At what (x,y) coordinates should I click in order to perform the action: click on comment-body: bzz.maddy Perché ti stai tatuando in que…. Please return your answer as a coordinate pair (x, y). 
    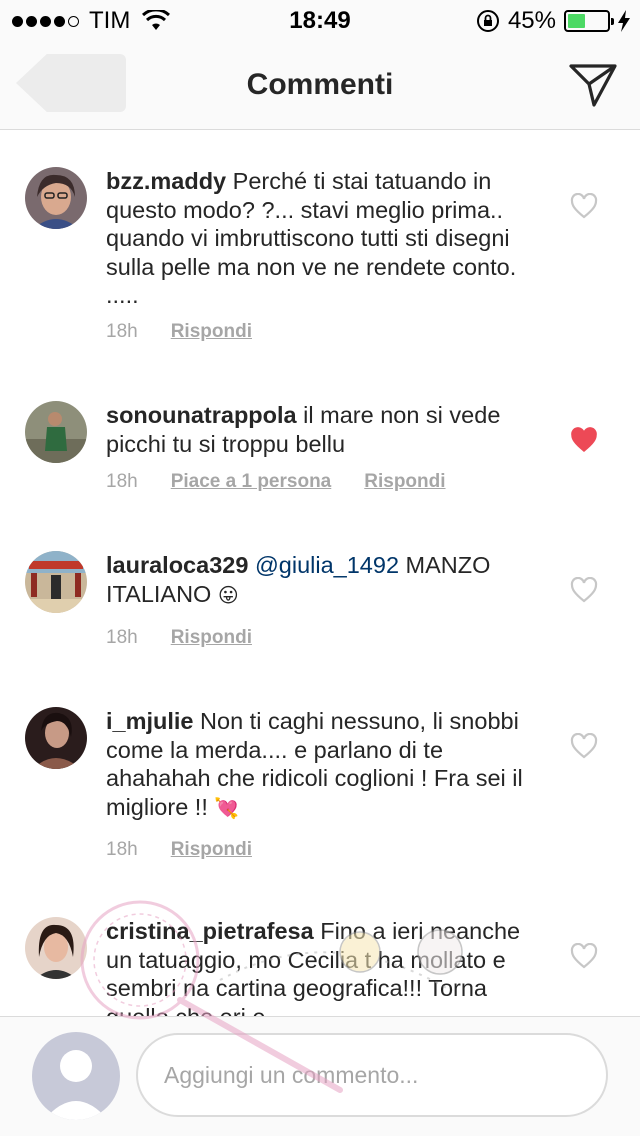
    Looking at the image, I should click on (326, 238).